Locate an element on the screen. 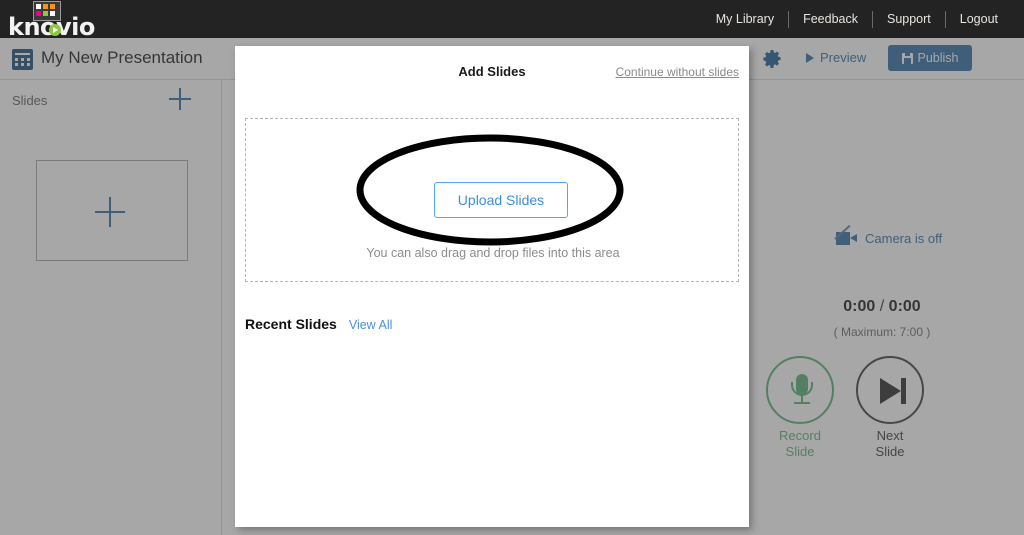 This screenshot has width=1024, height=535. upload-slides-button: Upload Slides is located at coordinates (501, 200).